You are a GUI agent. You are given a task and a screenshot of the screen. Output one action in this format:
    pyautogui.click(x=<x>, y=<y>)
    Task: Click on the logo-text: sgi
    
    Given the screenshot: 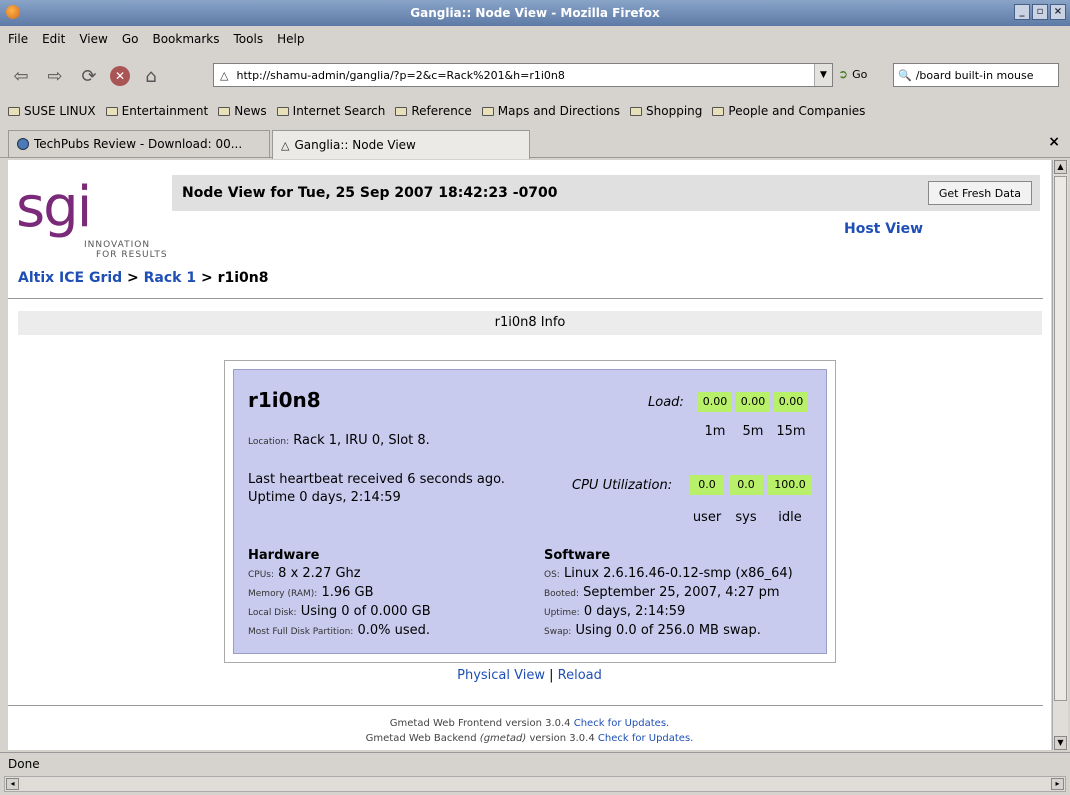 What is the action you would take?
    pyautogui.click(x=54, y=207)
    